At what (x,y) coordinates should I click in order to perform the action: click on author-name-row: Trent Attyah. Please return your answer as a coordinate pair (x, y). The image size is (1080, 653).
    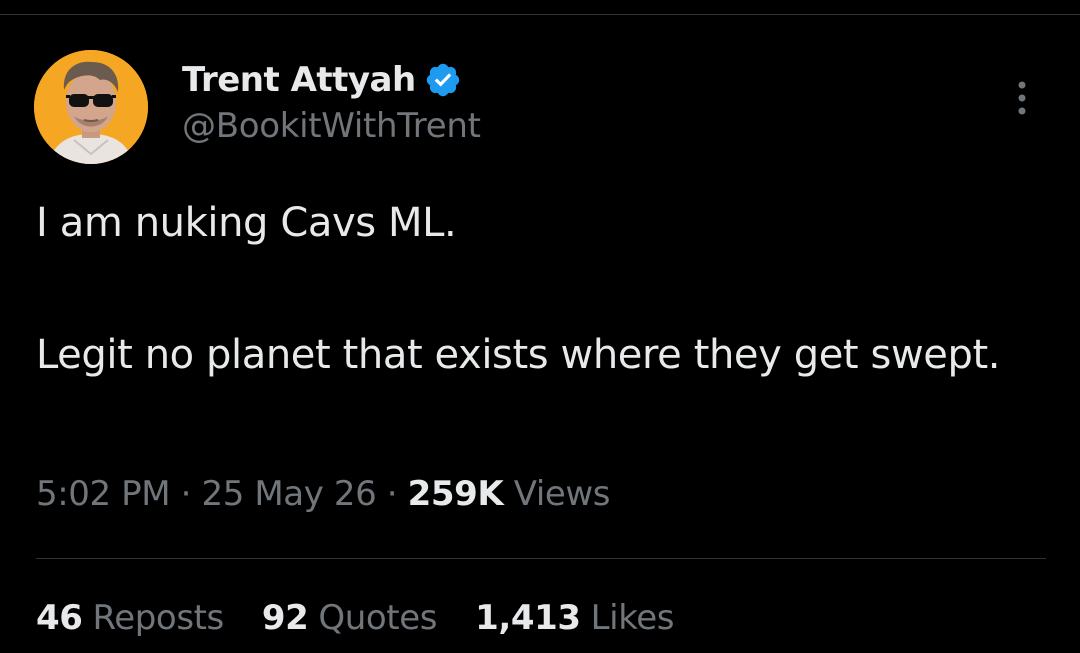
    Looking at the image, I should click on (322, 80).